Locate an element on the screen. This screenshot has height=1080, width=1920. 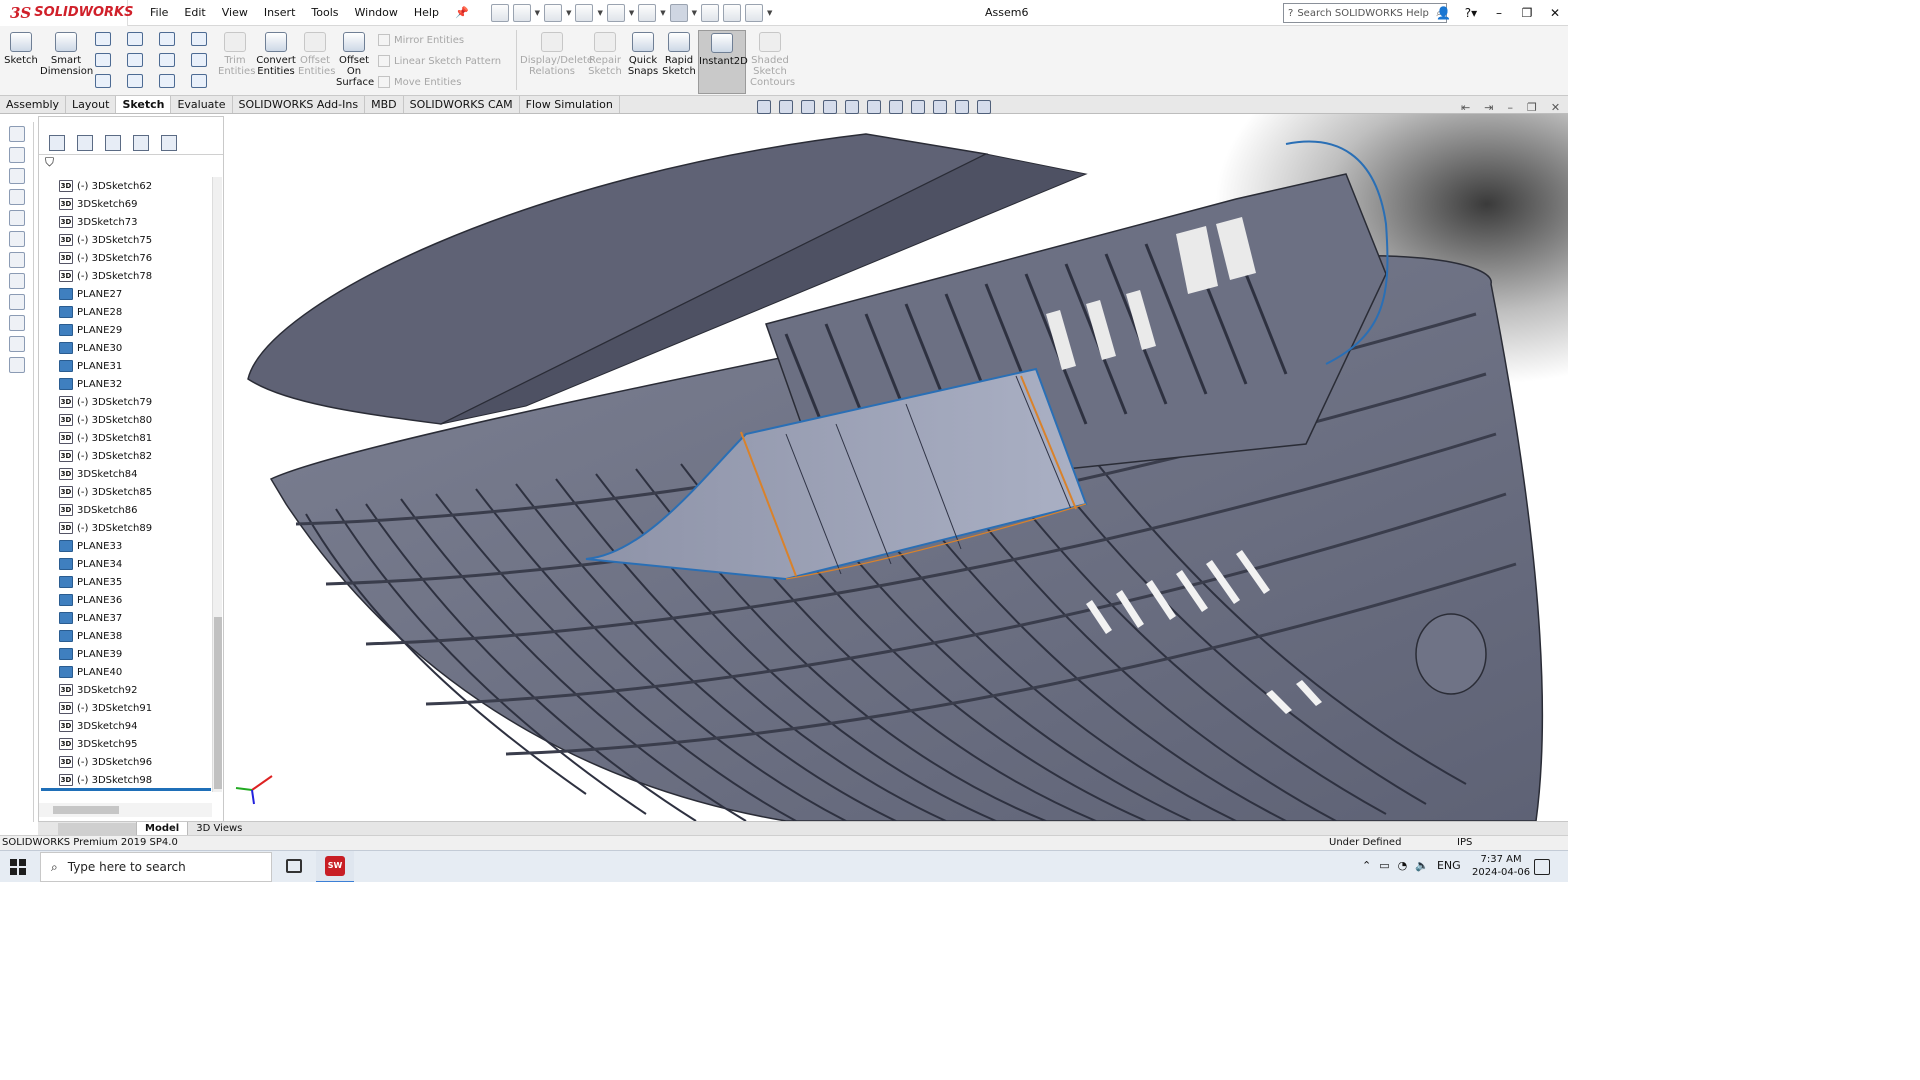
quick-snaps-button: Quick Snaps is located at coordinates (643, 54).